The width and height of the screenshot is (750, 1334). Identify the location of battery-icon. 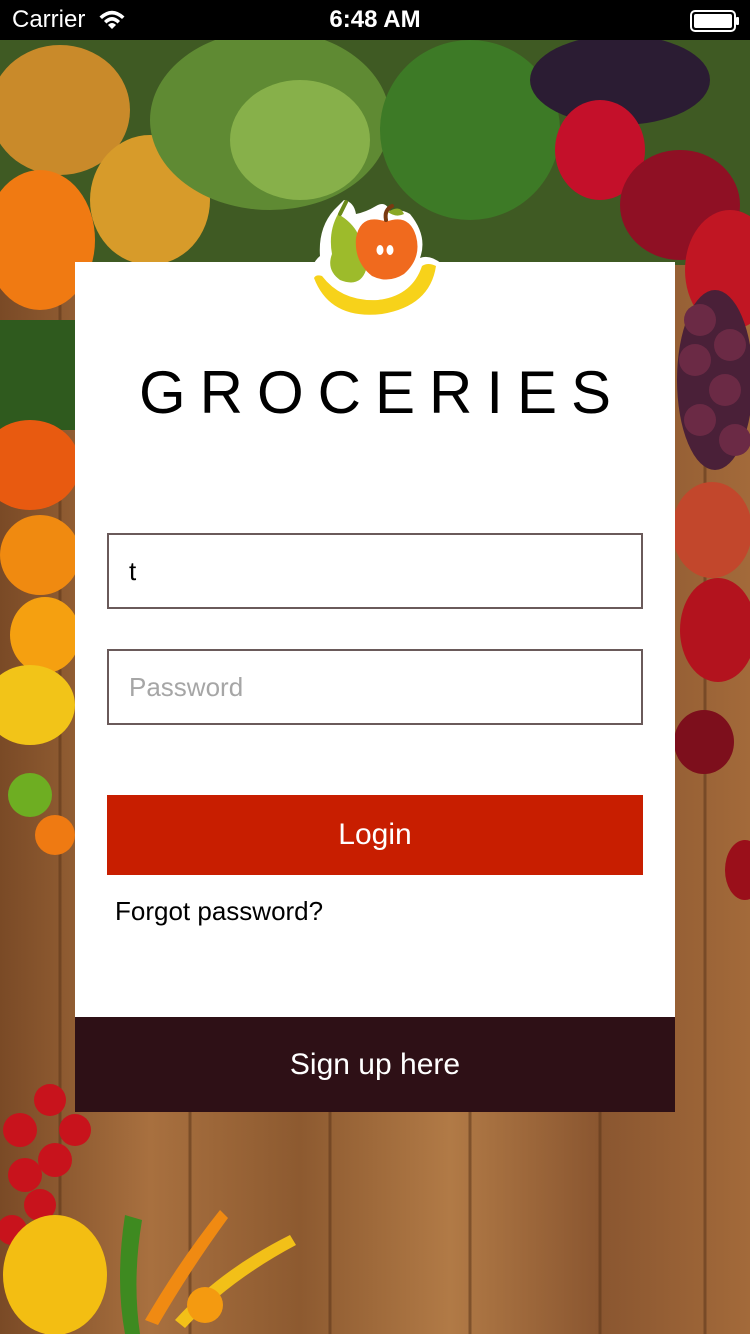
(714, 21).